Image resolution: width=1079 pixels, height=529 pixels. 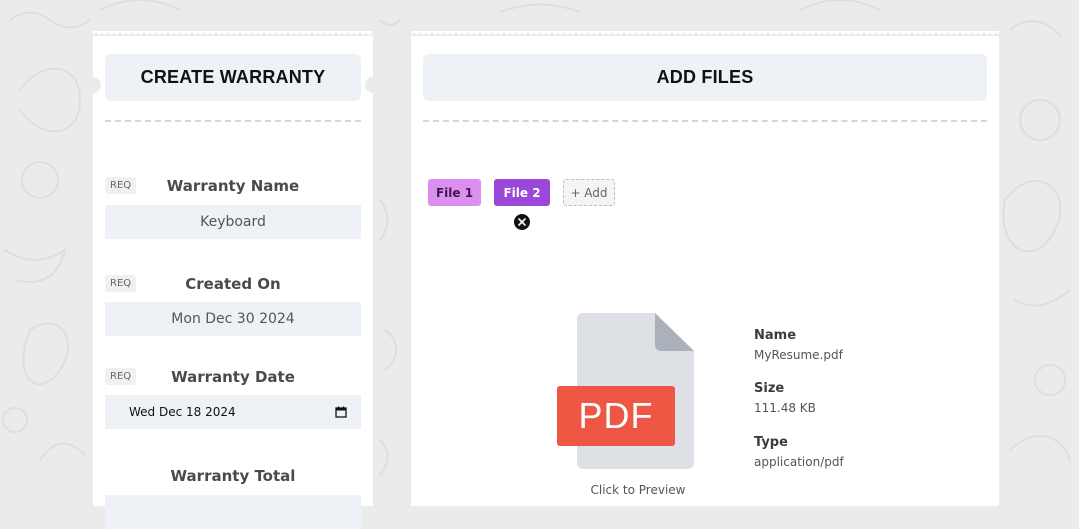 What do you see at coordinates (341, 412) in the screenshot?
I see `calendar-icon` at bounding box center [341, 412].